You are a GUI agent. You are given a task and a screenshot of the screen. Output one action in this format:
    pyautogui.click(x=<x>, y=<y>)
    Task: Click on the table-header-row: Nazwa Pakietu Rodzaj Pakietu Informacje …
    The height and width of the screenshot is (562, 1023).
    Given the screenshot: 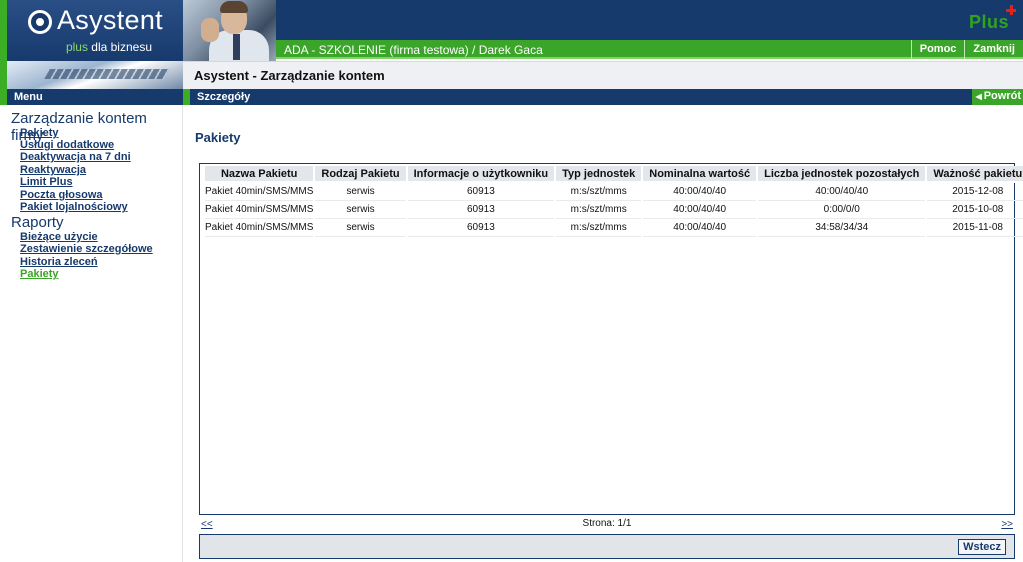 What is the action you would take?
    pyautogui.click(x=614, y=174)
    